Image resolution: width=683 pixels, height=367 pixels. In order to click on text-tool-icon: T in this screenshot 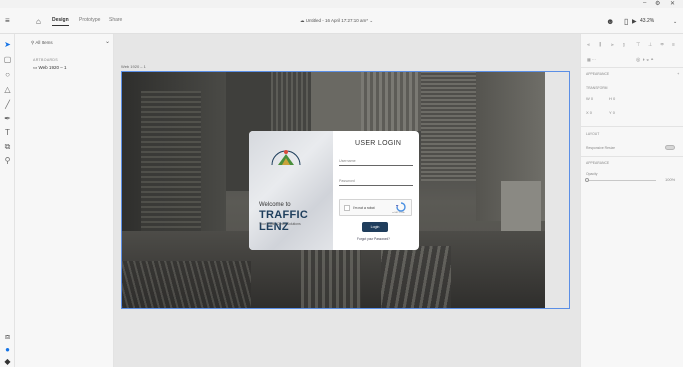, I will do `click(7, 132)`.